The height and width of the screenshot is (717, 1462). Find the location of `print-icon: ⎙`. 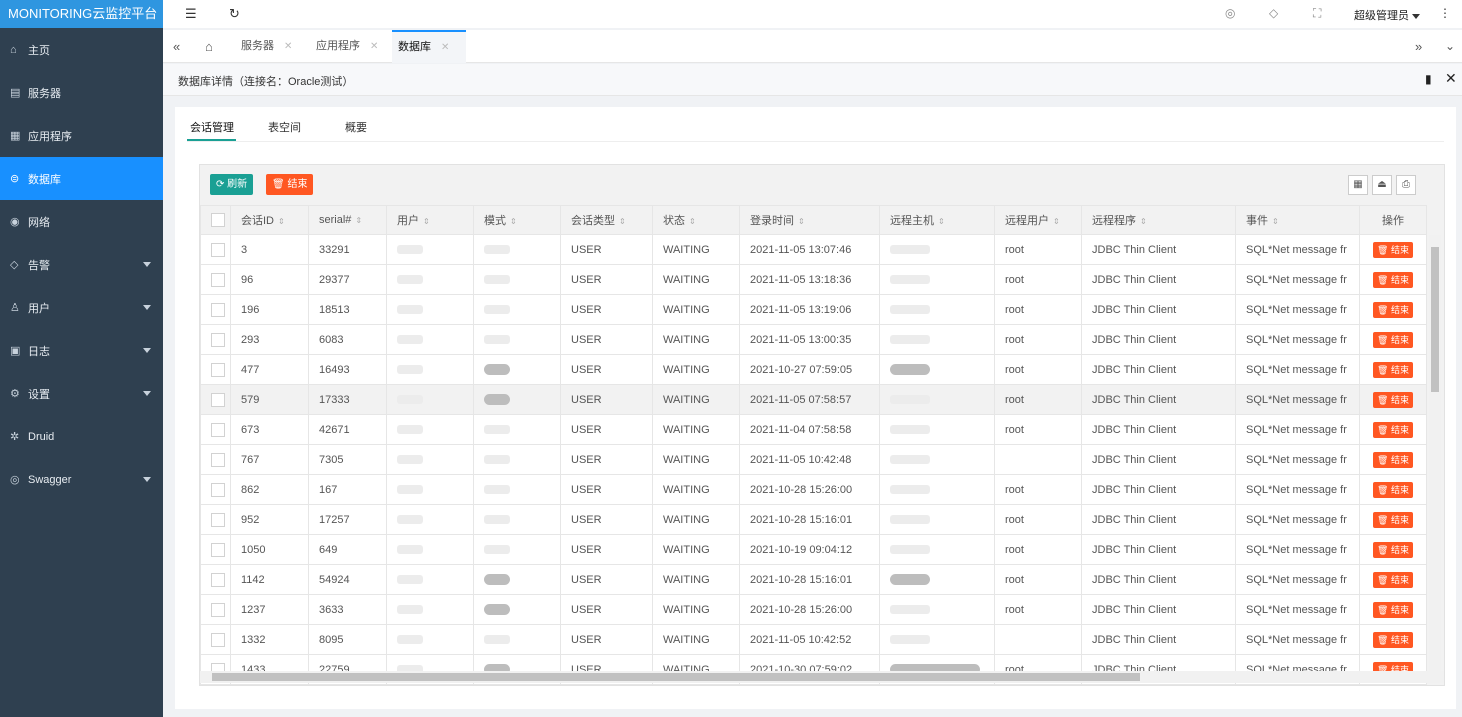

print-icon: ⎙ is located at coordinates (1406, 185).